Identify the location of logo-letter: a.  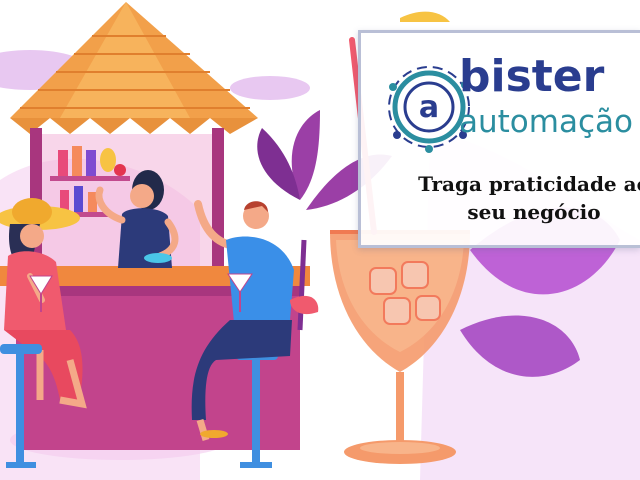
(429, 107).